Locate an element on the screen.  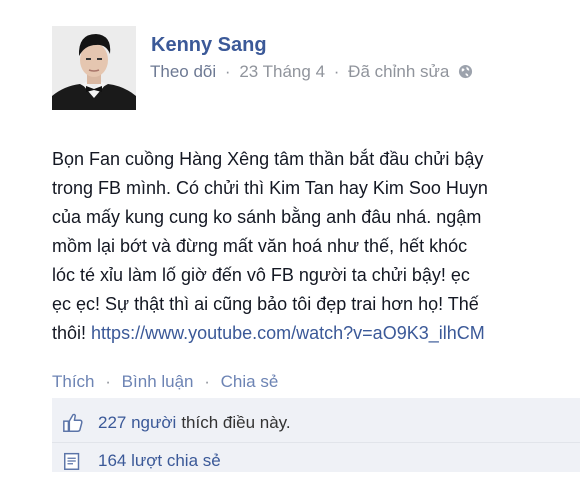
shares-row: 164 lượt chia sẻ is located at coordinates (316, 460).